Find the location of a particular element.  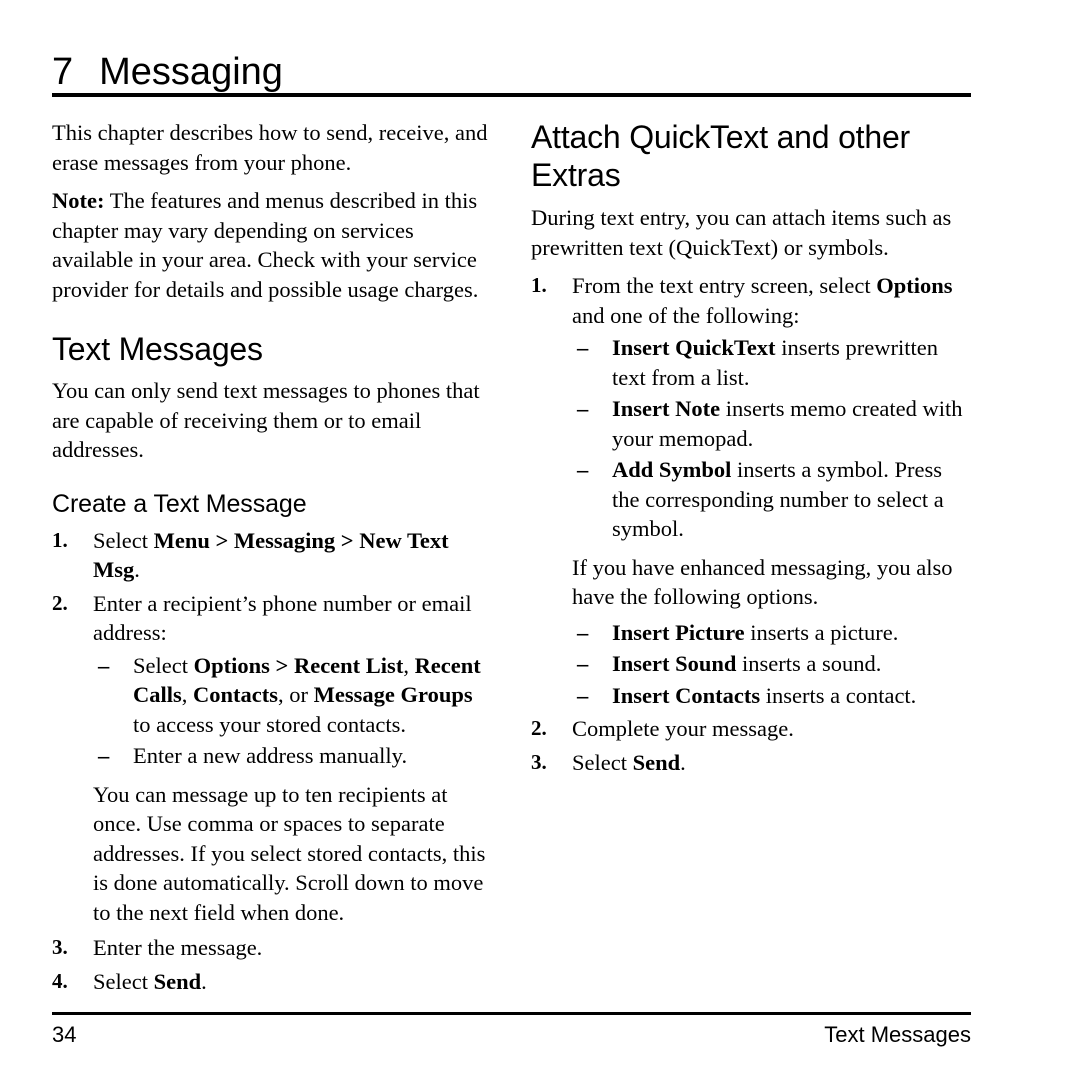

dash-item: – Insert Sound inserts a sound. is located at coordinates (771, 664).